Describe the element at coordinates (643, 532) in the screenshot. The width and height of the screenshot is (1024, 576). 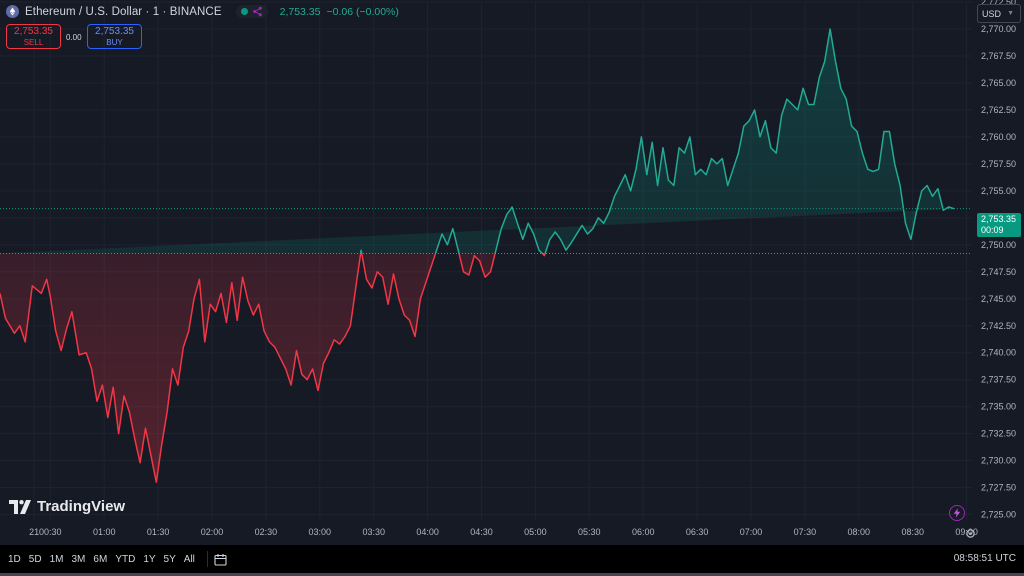
I see `x-tick-label: 06:00` at that location.